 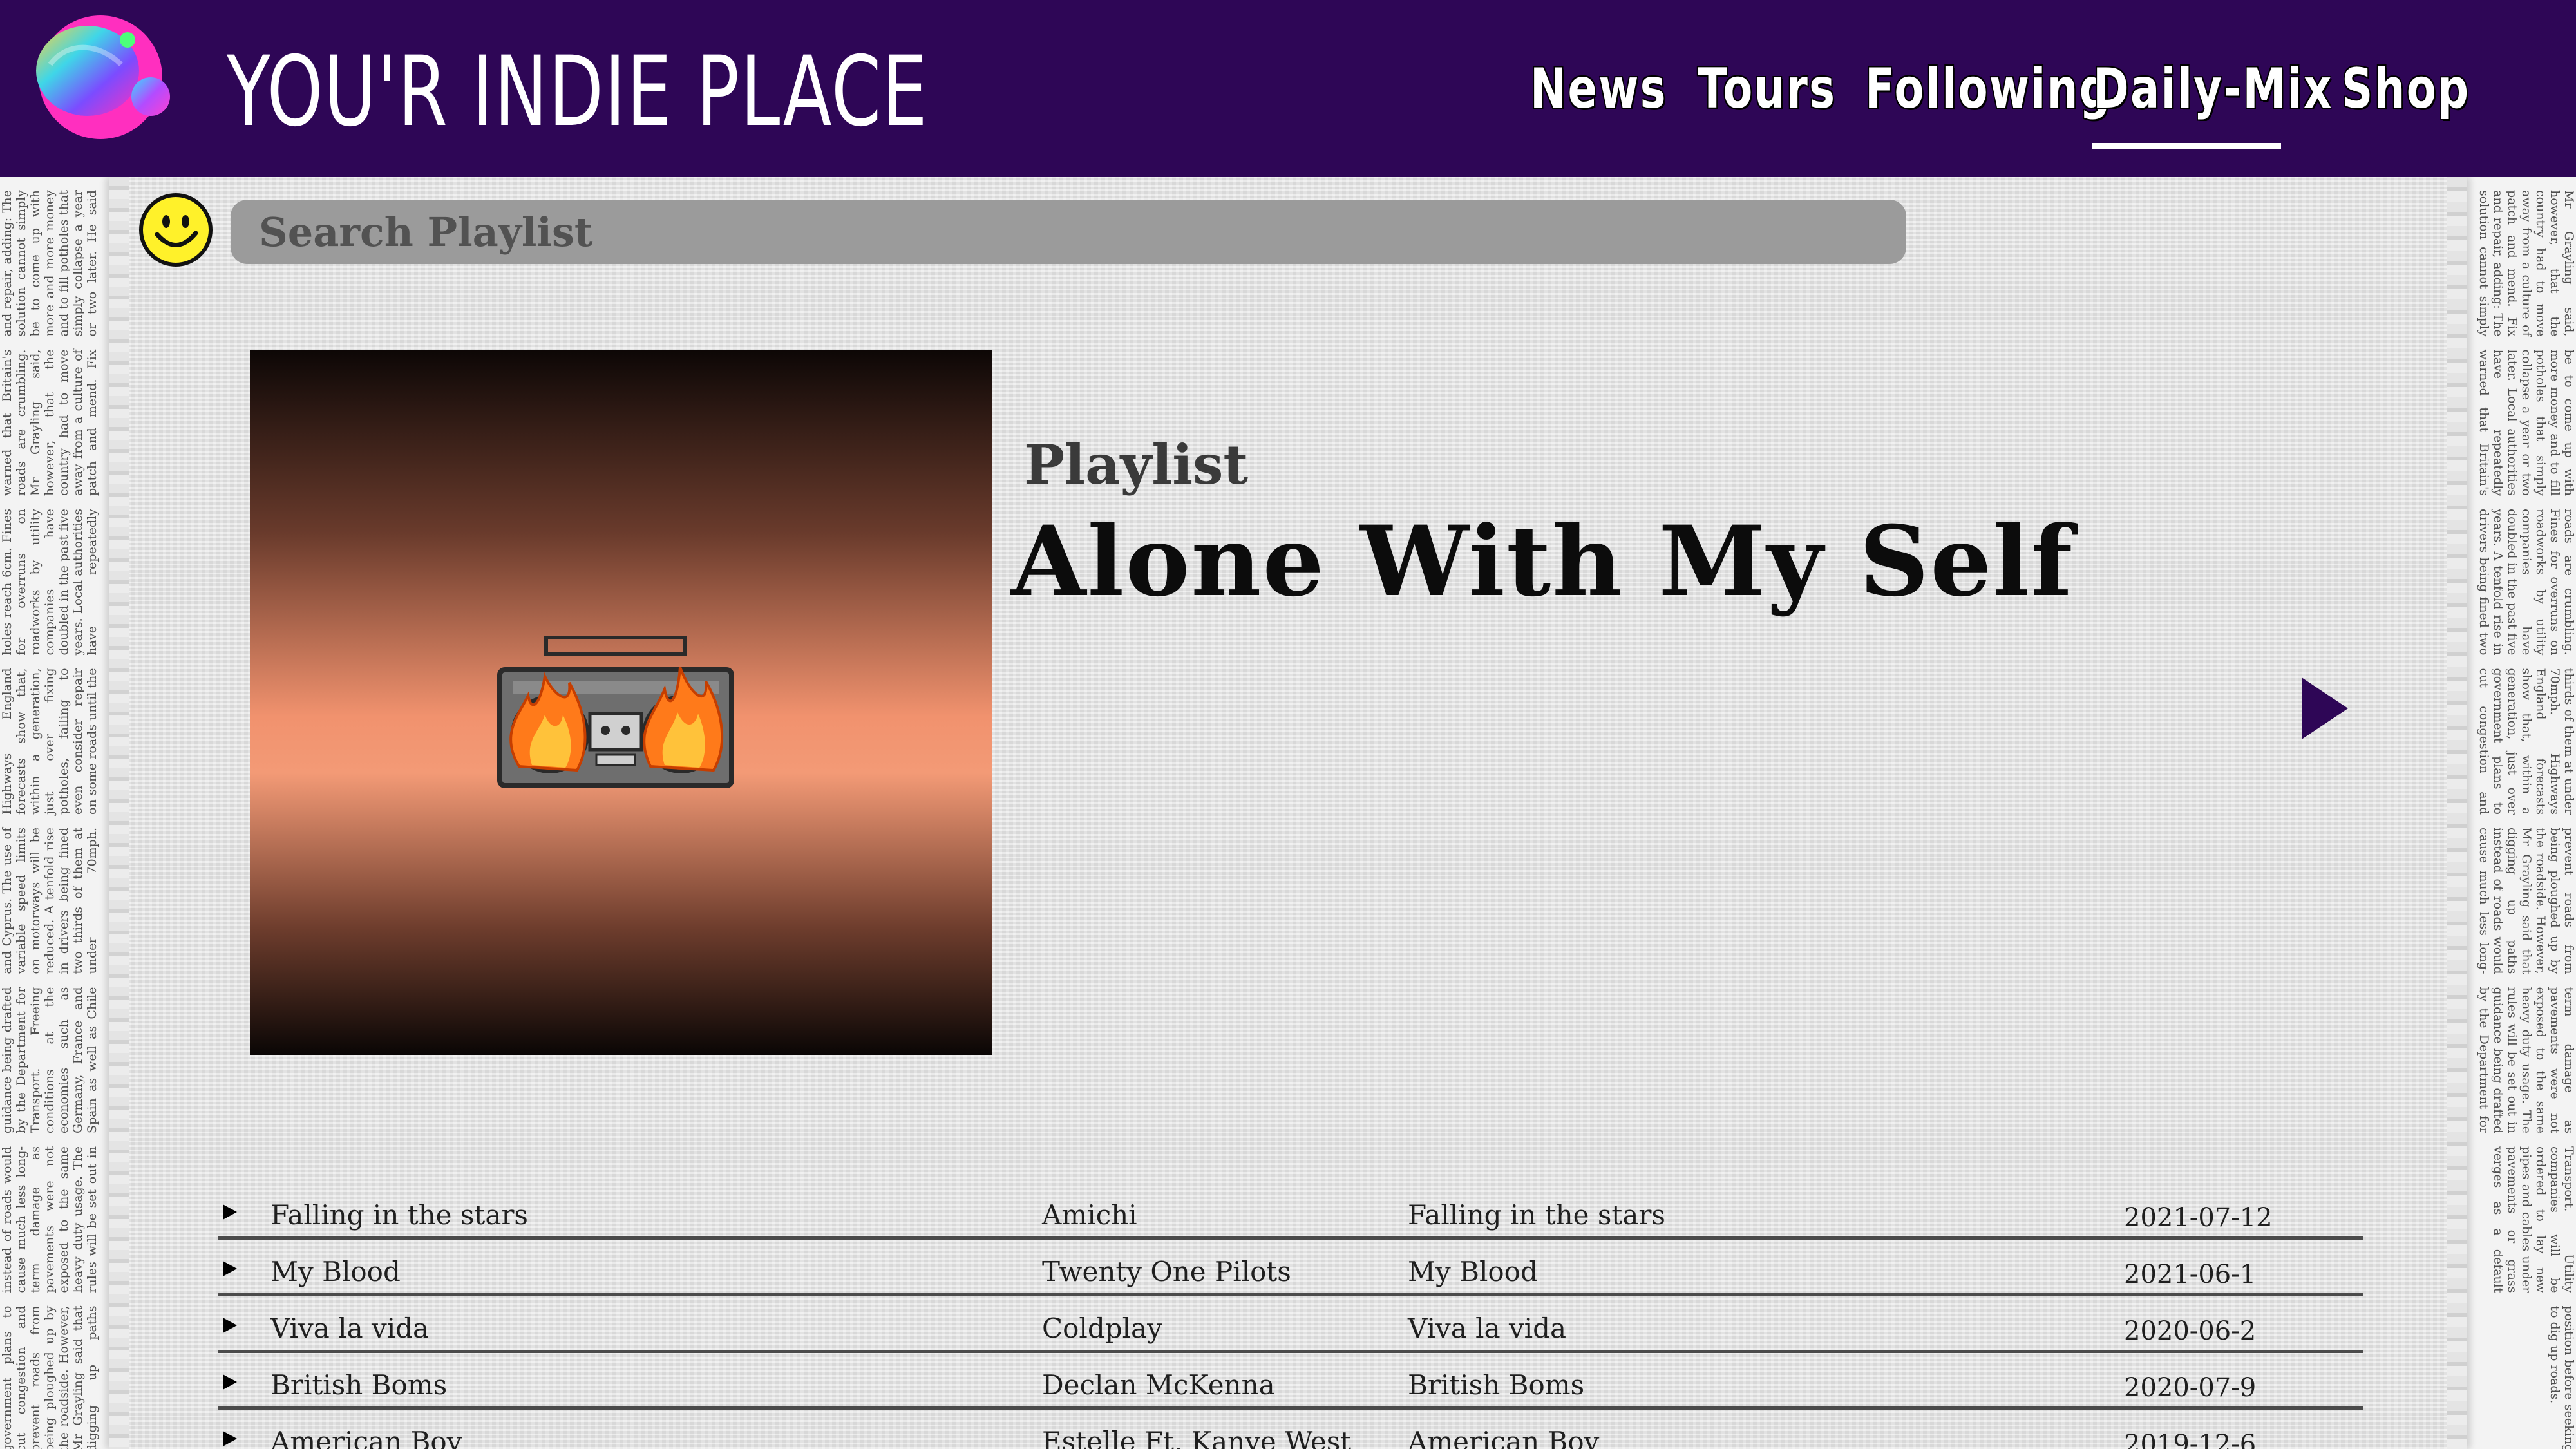 What do you see at coordinates (350, 1328) in the screenshot?
I see `track-title: Viva la vida` at bounding box center [350, 1328].